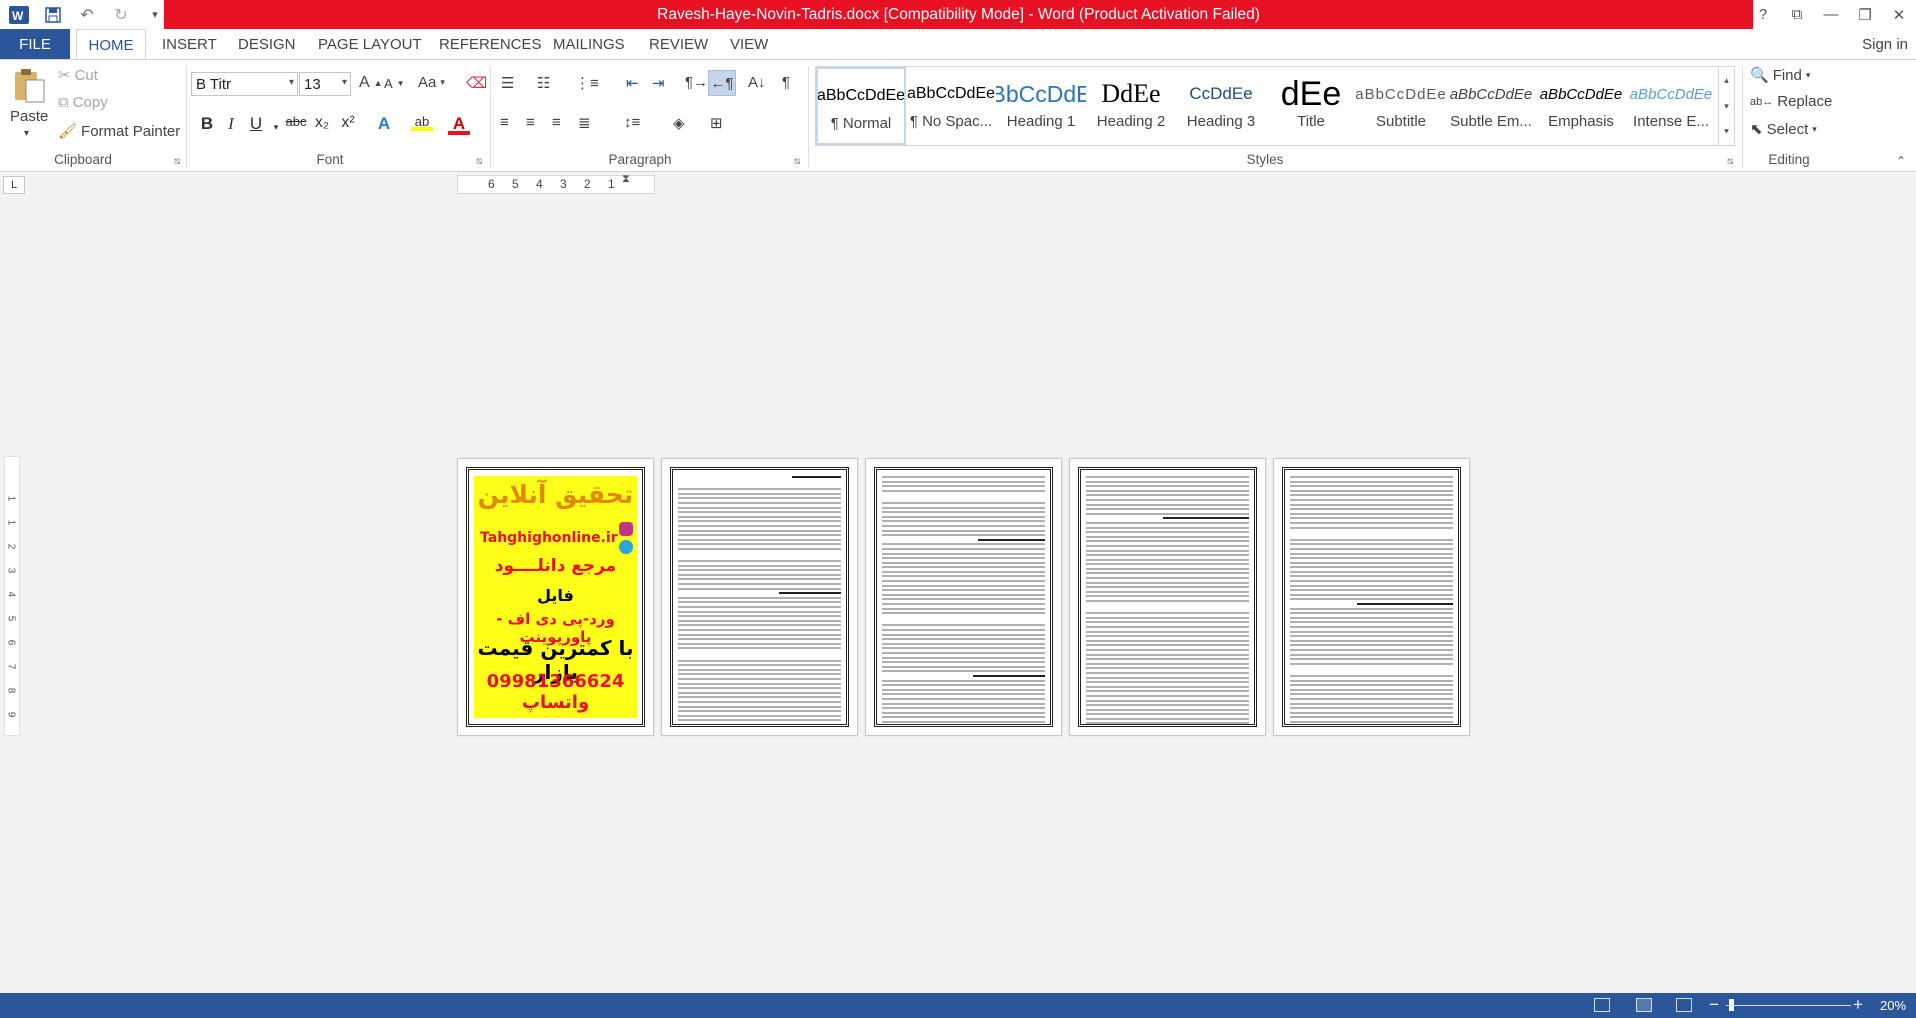 The image size is (1916, 1018). I want to click on show-formatting-button: ¶, so click(786, 82).